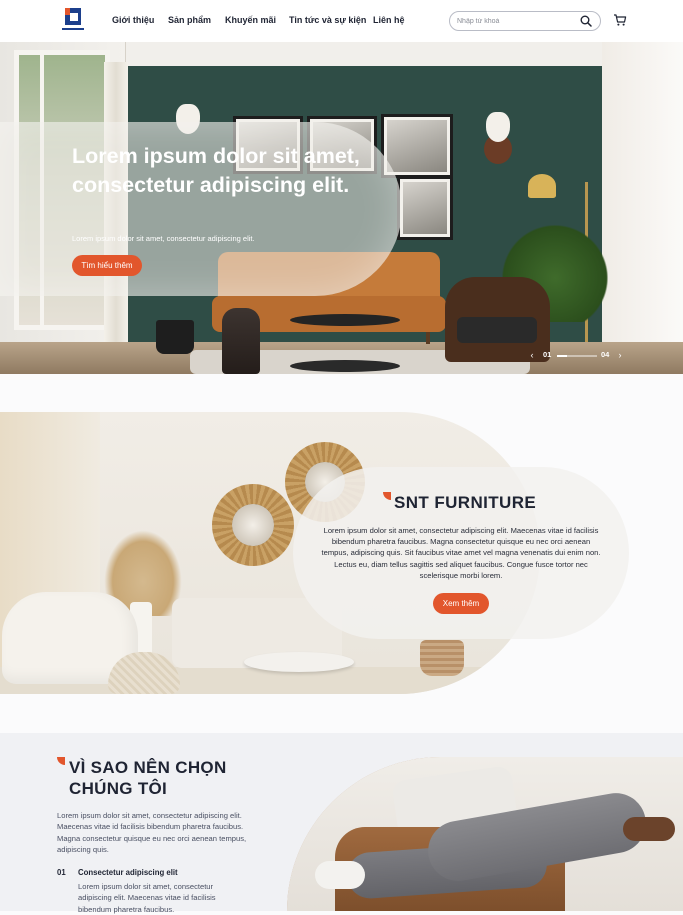  I want to click on cart-icon, so click(620, 20).